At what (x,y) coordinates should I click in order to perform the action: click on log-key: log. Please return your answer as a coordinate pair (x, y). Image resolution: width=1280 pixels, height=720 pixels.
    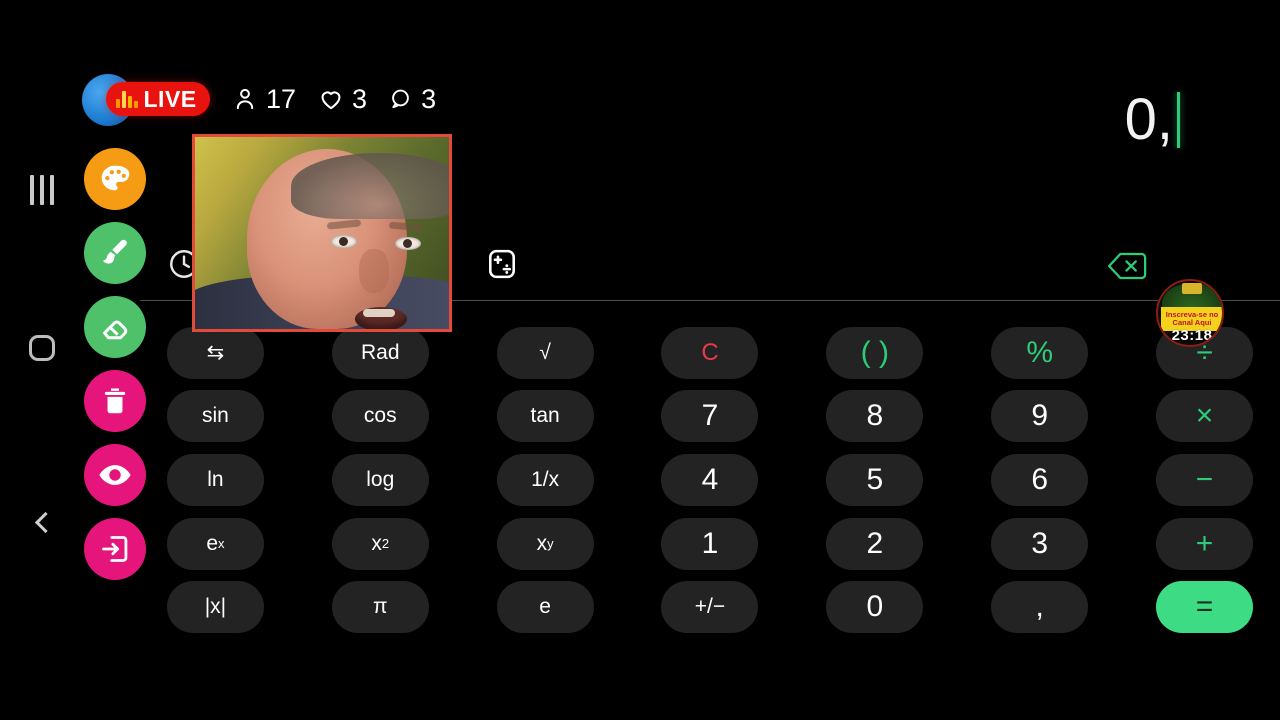
    Looking at the image, I should click on (380, 479).